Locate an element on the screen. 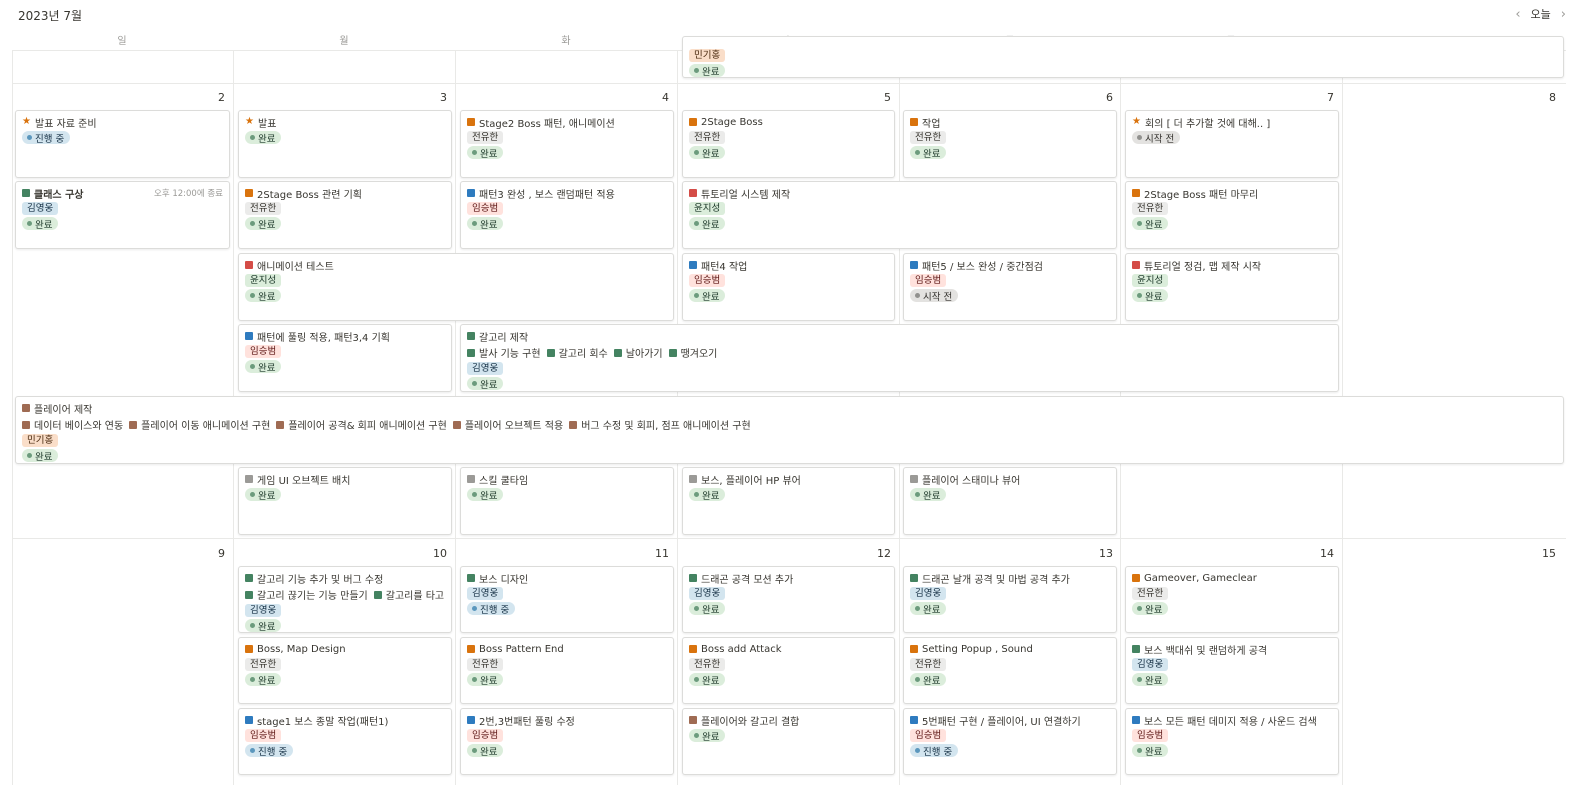  event-card: Setting Popup , Sound 전유한 완료 is located at coordinates (1010, 670).